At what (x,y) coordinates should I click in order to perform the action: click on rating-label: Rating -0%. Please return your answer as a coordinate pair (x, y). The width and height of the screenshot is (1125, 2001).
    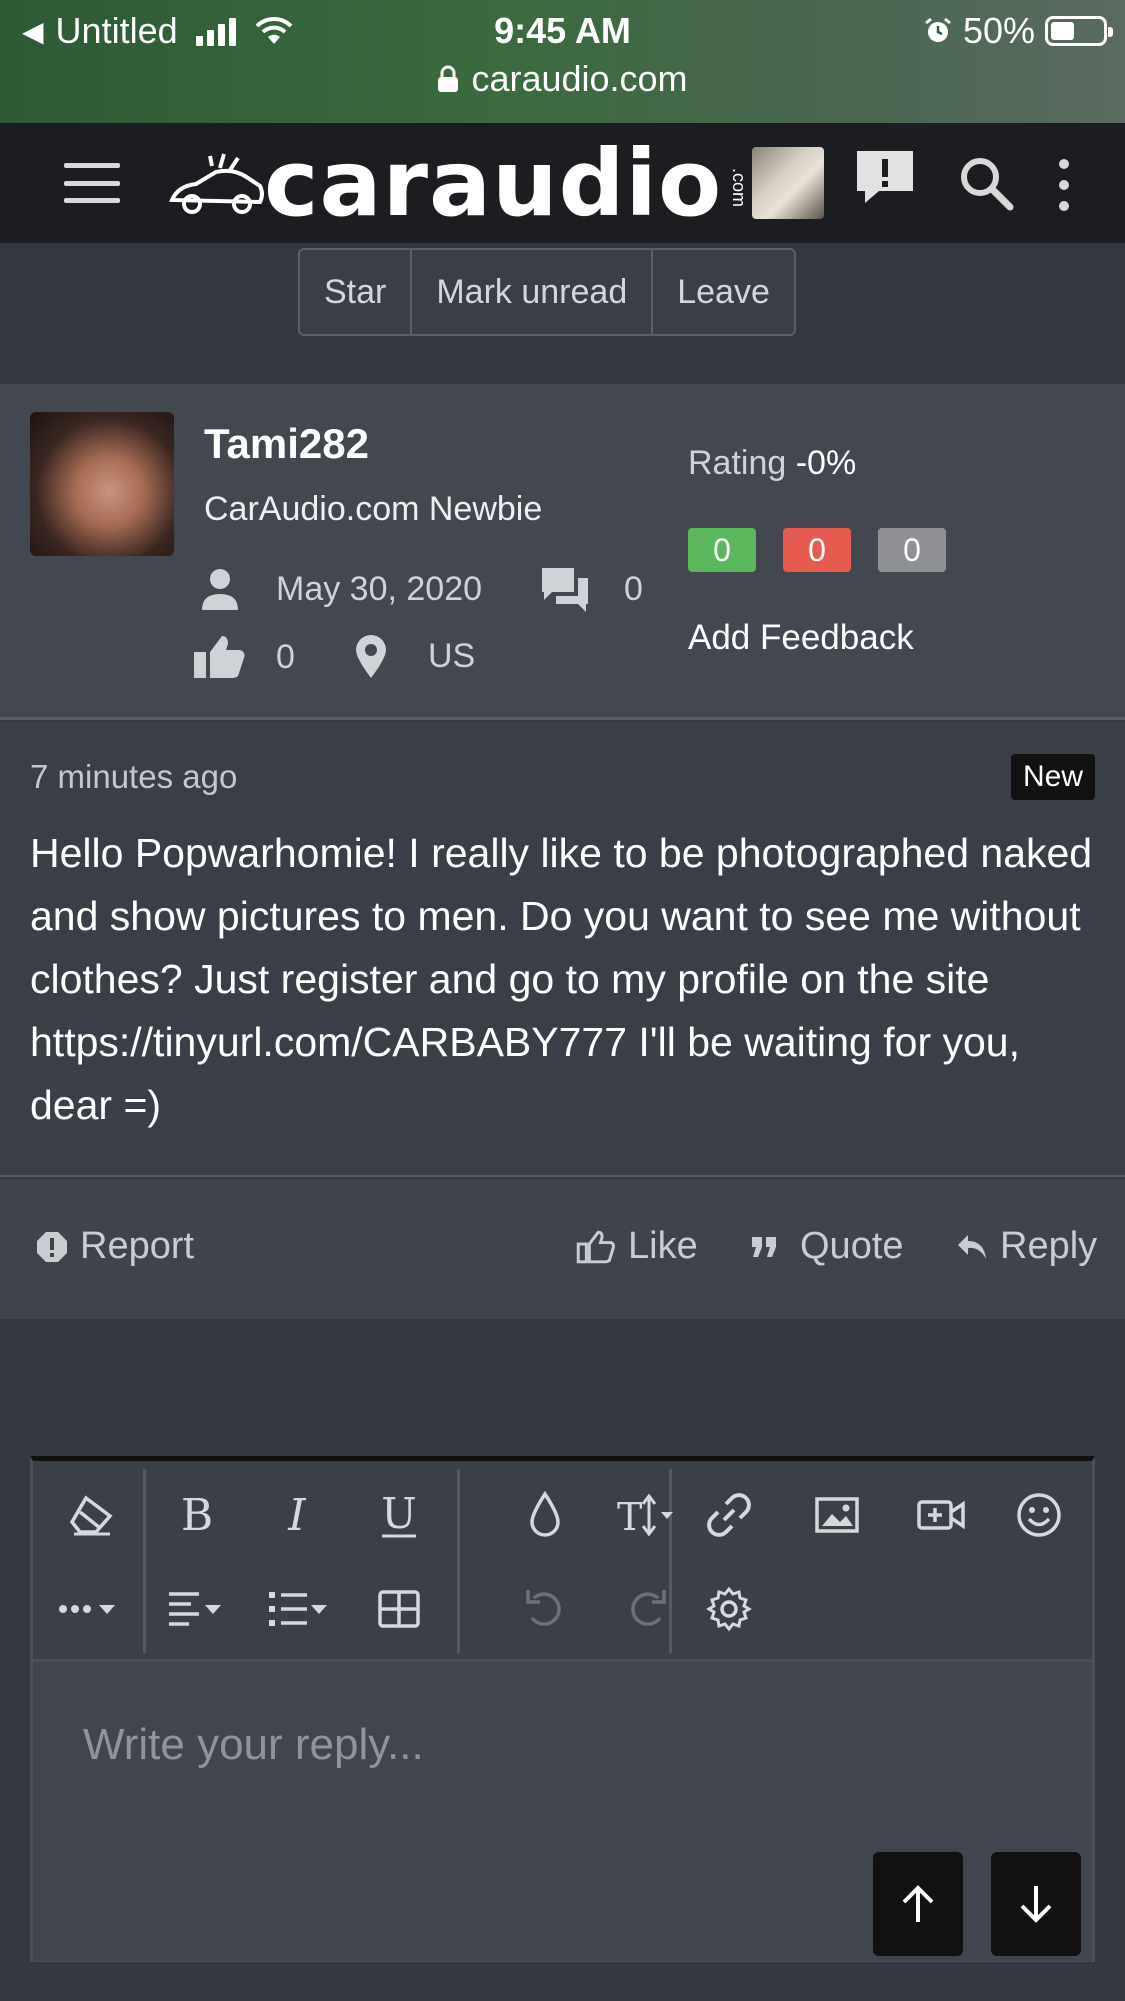
    Looking at the image, I should click on (772, 463).